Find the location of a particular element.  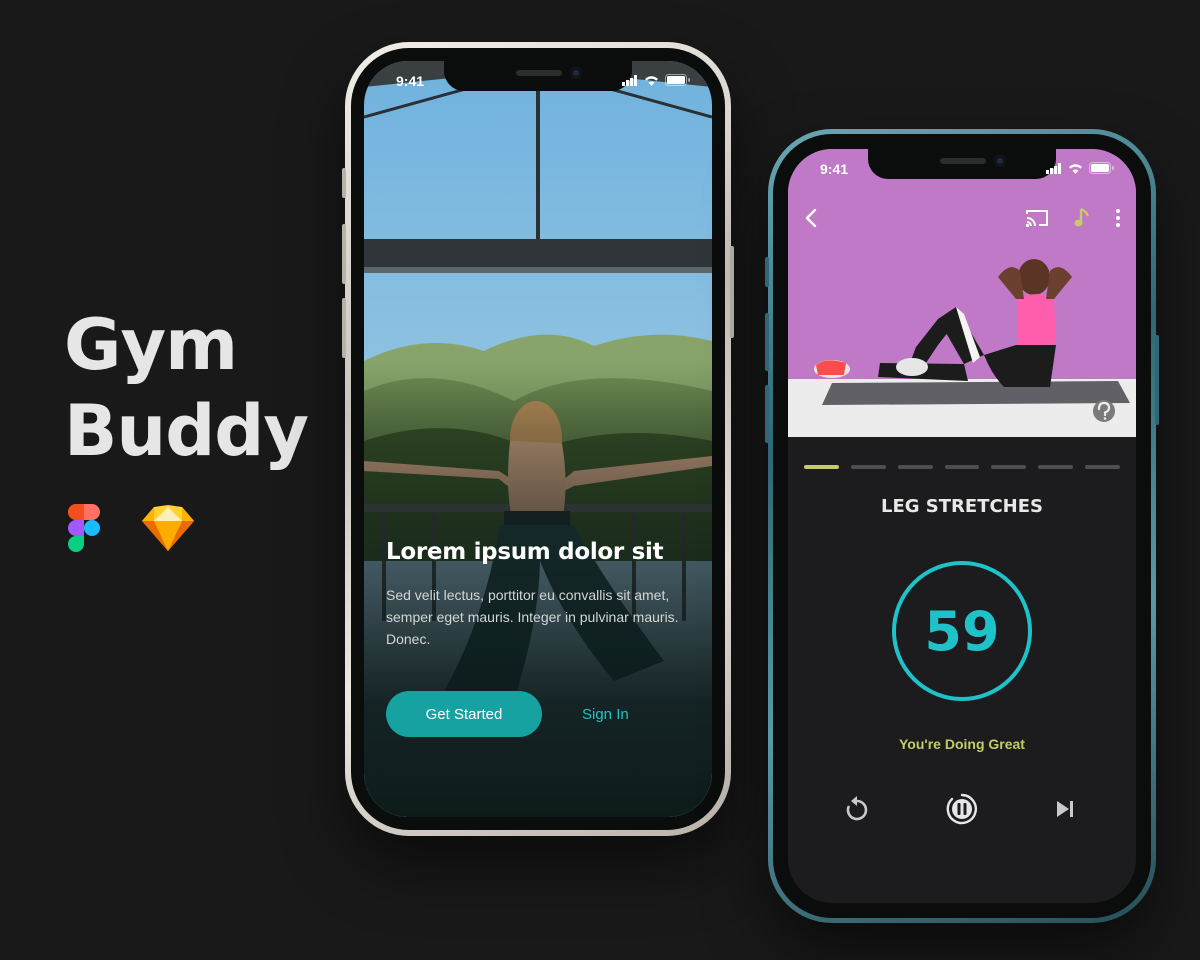

exercise-progress is located at coordinates (962, 467).